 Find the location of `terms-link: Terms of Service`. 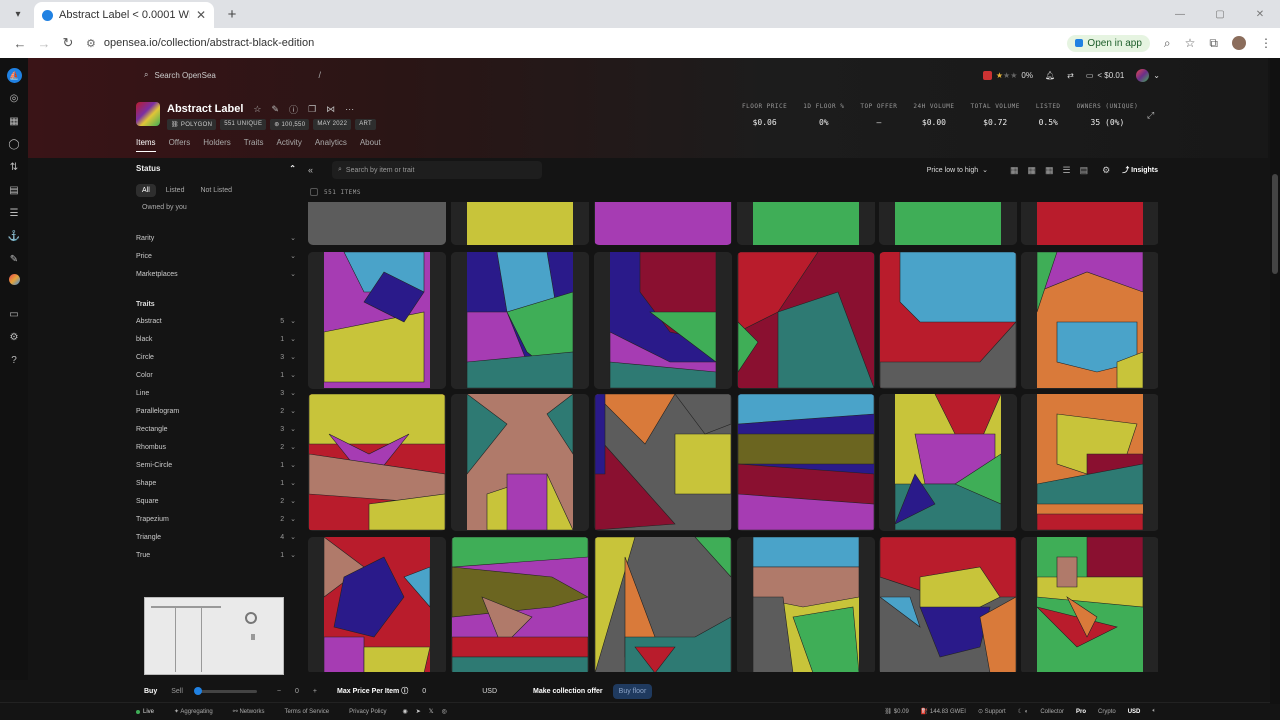

terms-link: Terms of Service is located at coordinates (306, 712).